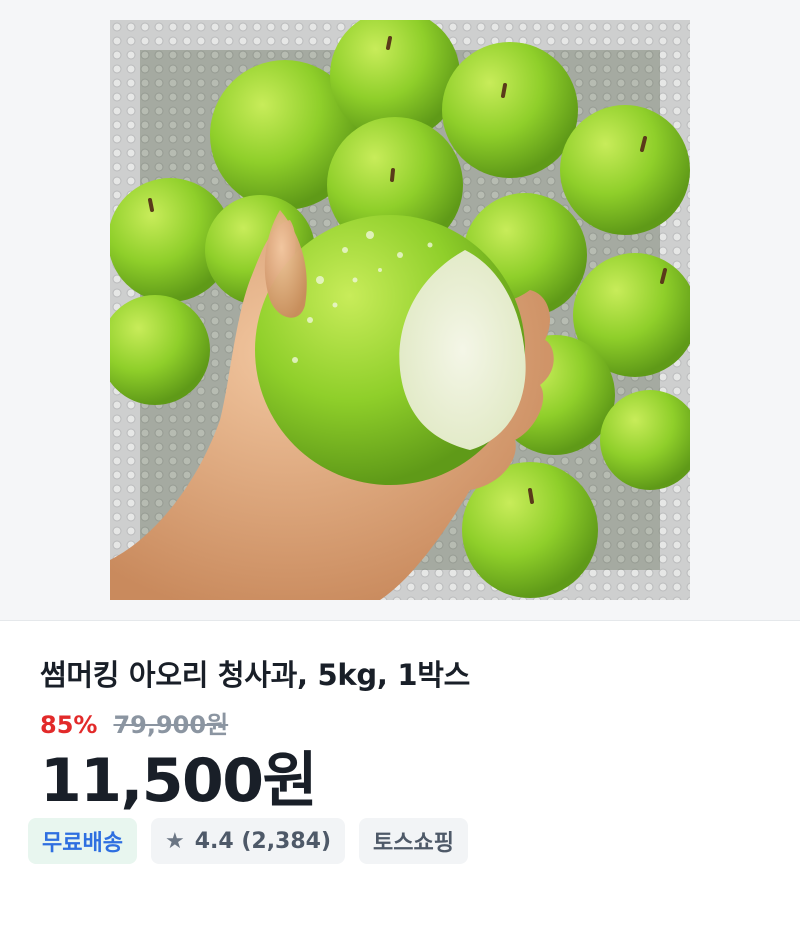 The width and height of the screenshot is (800, 942). I want to click on rating-value: 4.4 (2,384), so click(263, 841).